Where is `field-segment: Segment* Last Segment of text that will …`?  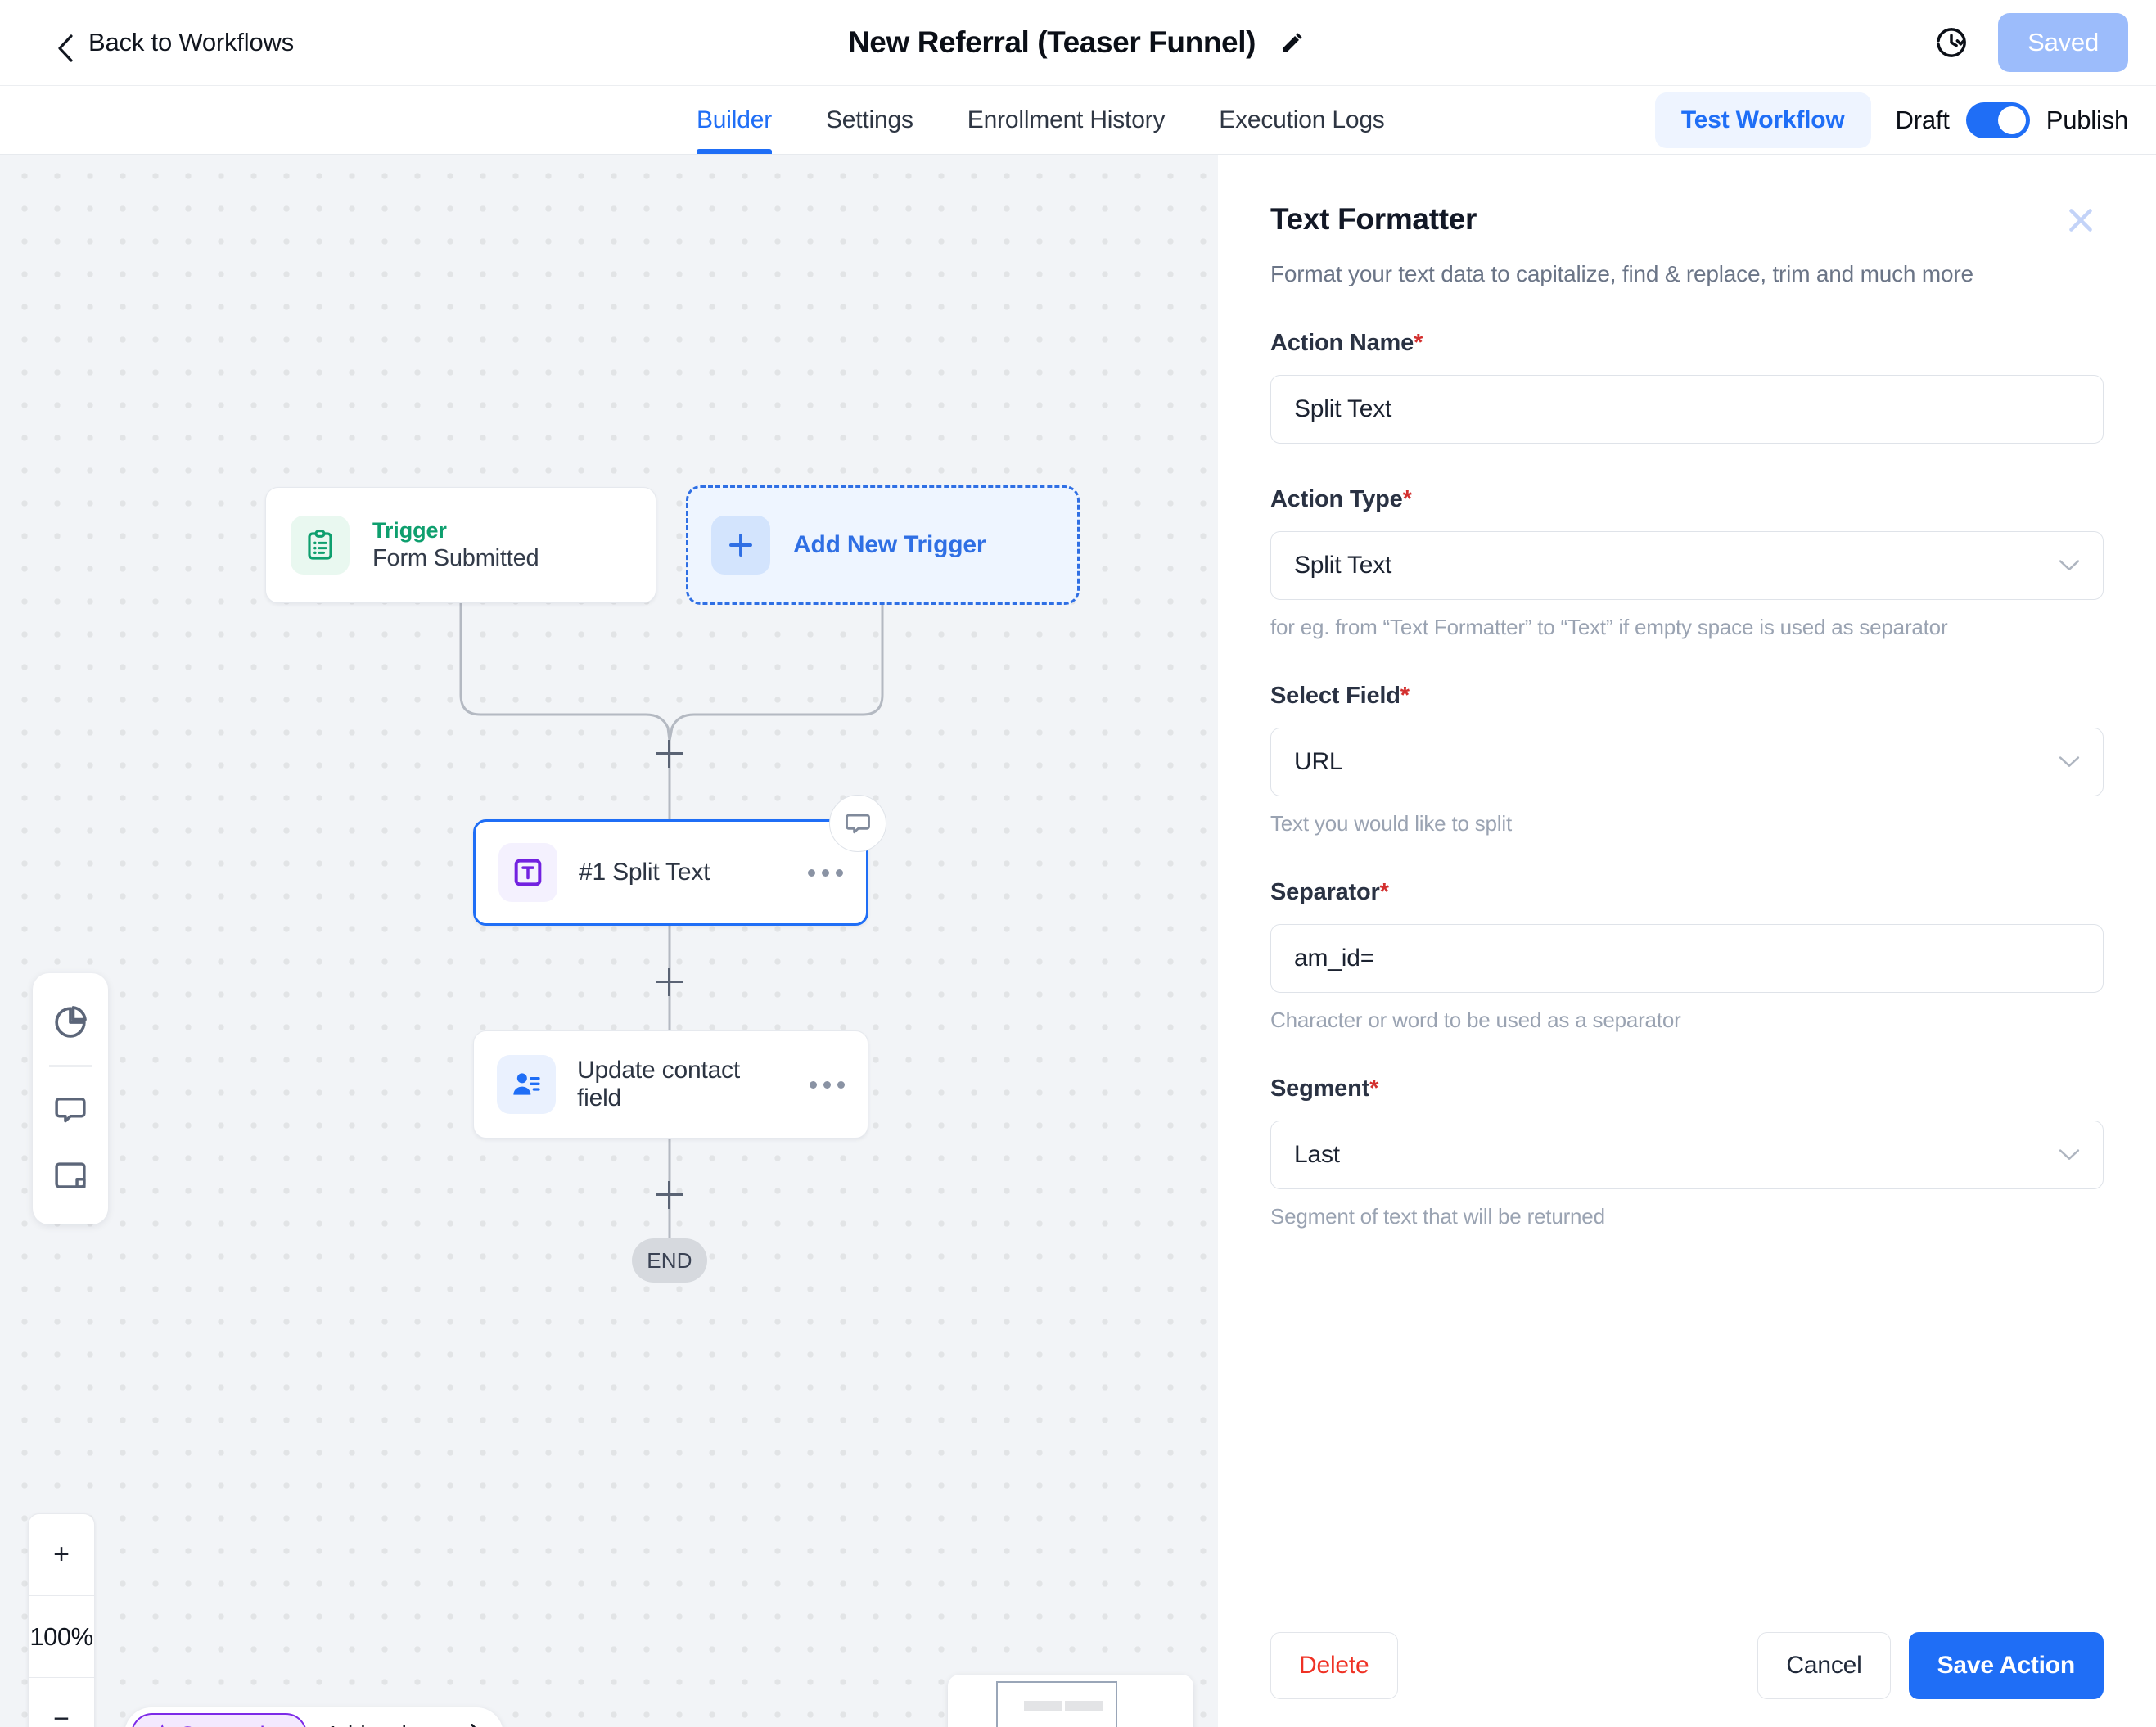 field-segment: Segment* Last Segment of text that will … is located at coordinates (1687, 1152).